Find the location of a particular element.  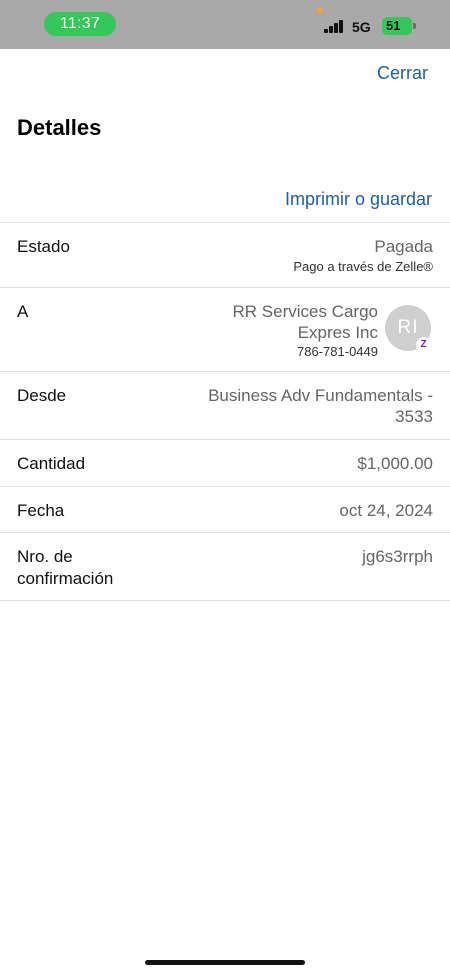

recipient-name-line1: RR Services Cargo is located at coordinates (305, 311).